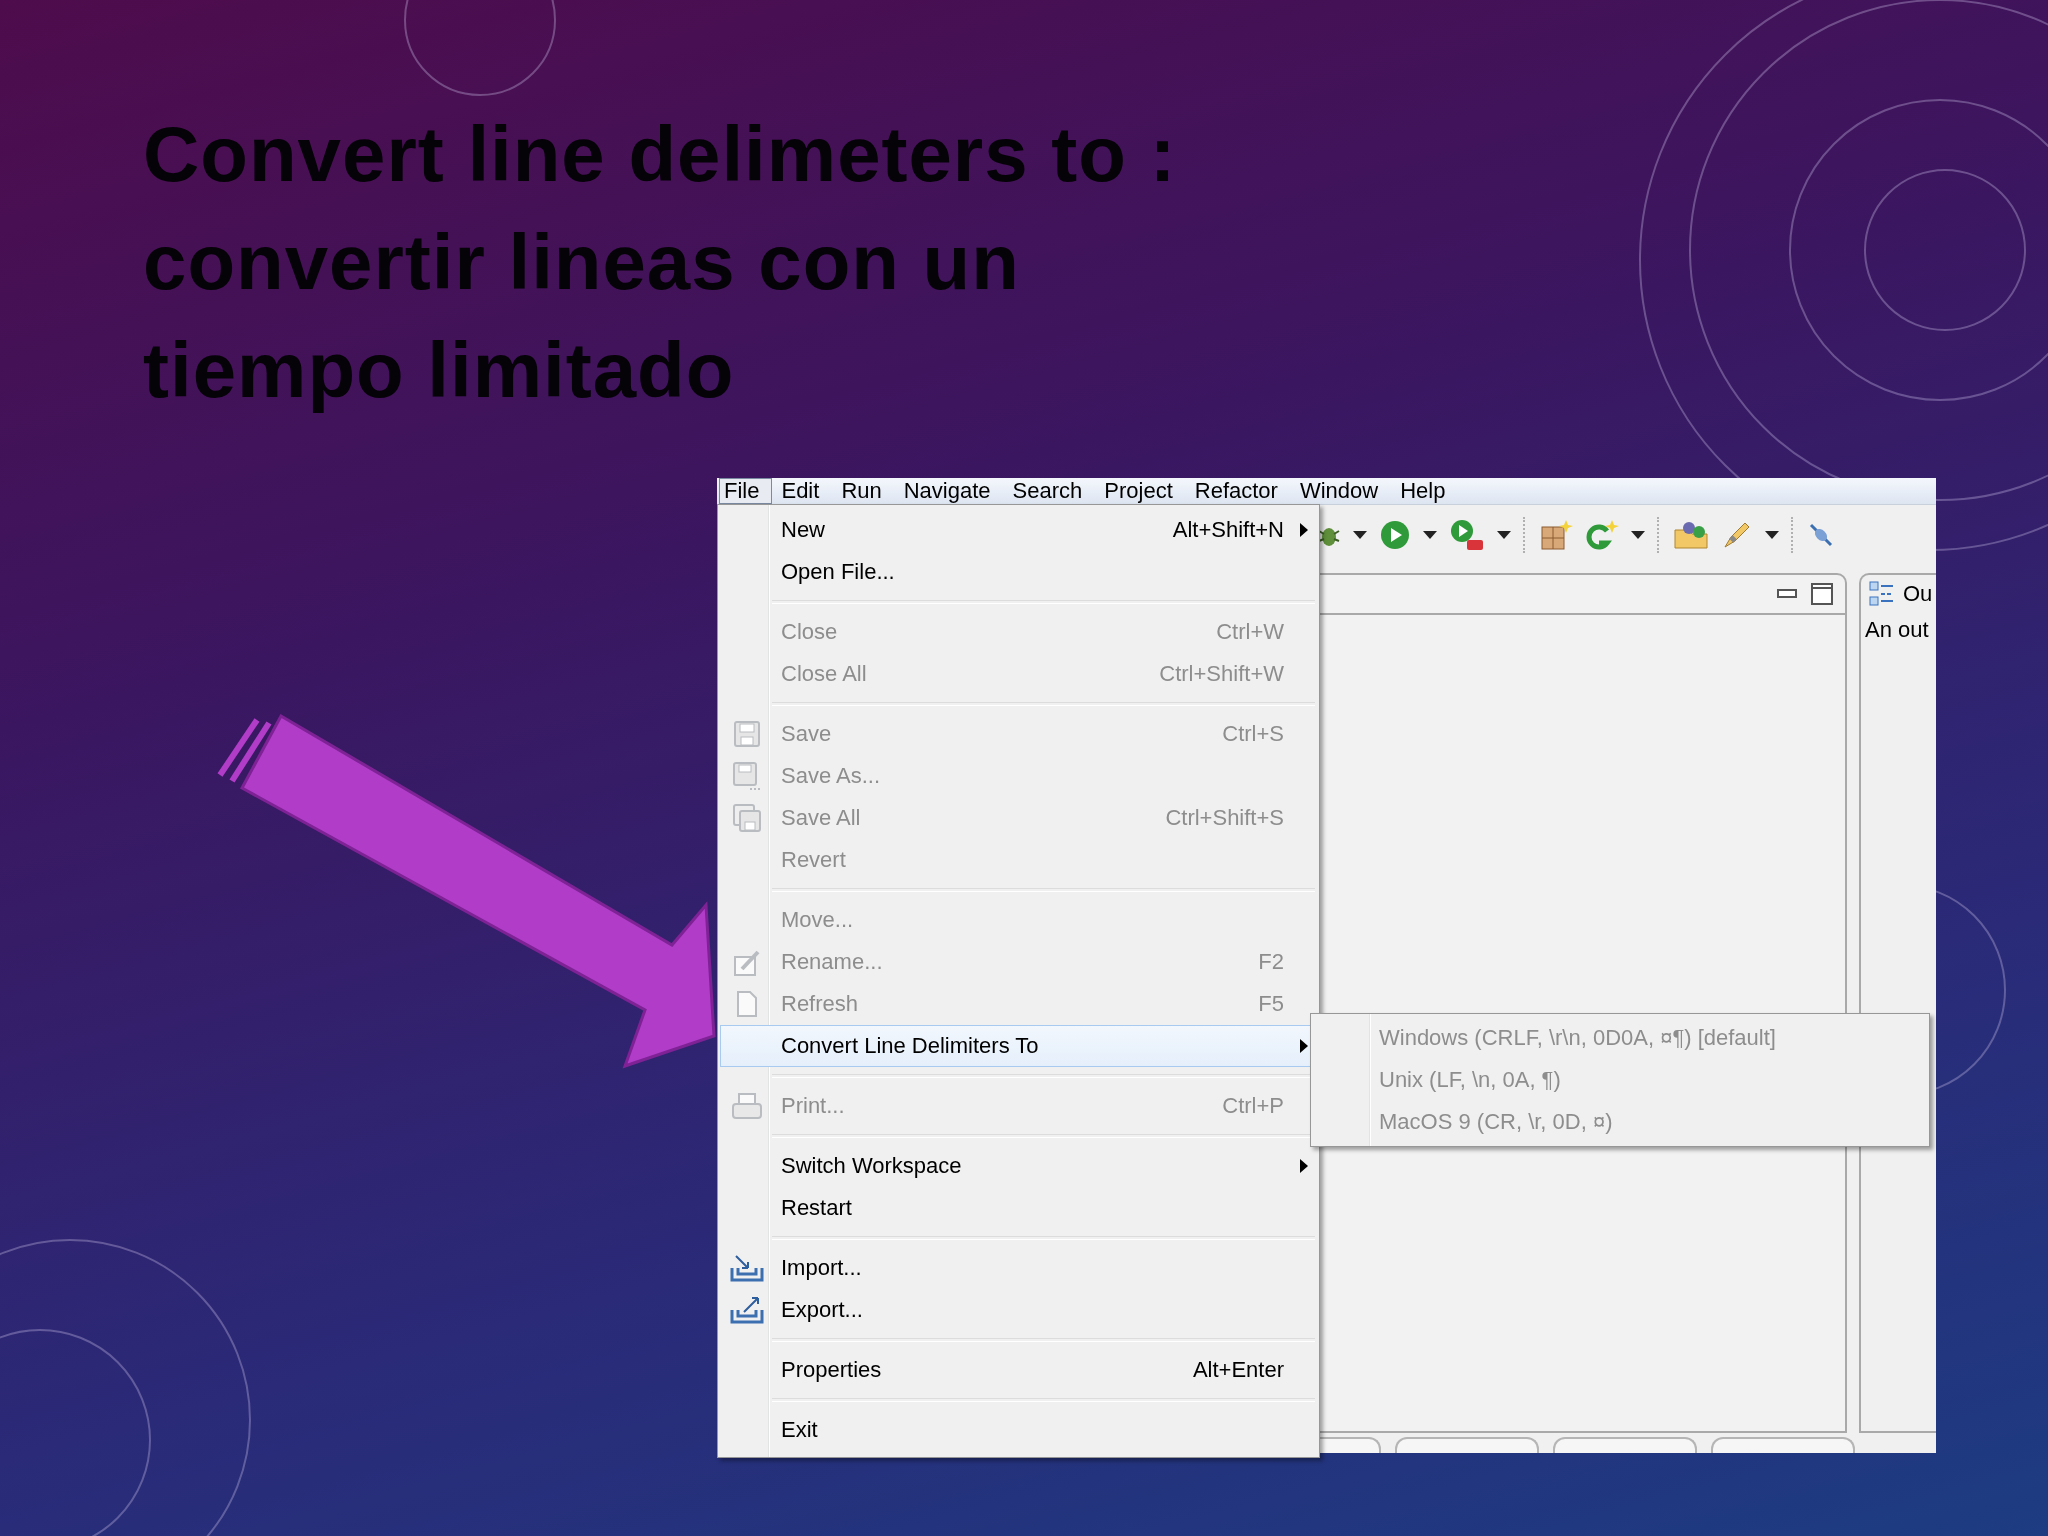 This screenshot has width=2048, height=1536. Describe the element at coordinates (1787, 594) in the screenshot. I see `minimize-icon` at that location.